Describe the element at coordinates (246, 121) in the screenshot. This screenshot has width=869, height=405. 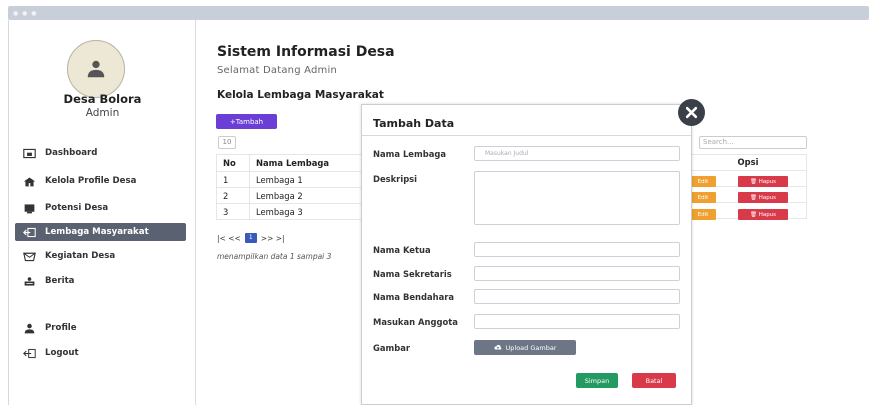
I see `add-button: +Tambah` at that location.